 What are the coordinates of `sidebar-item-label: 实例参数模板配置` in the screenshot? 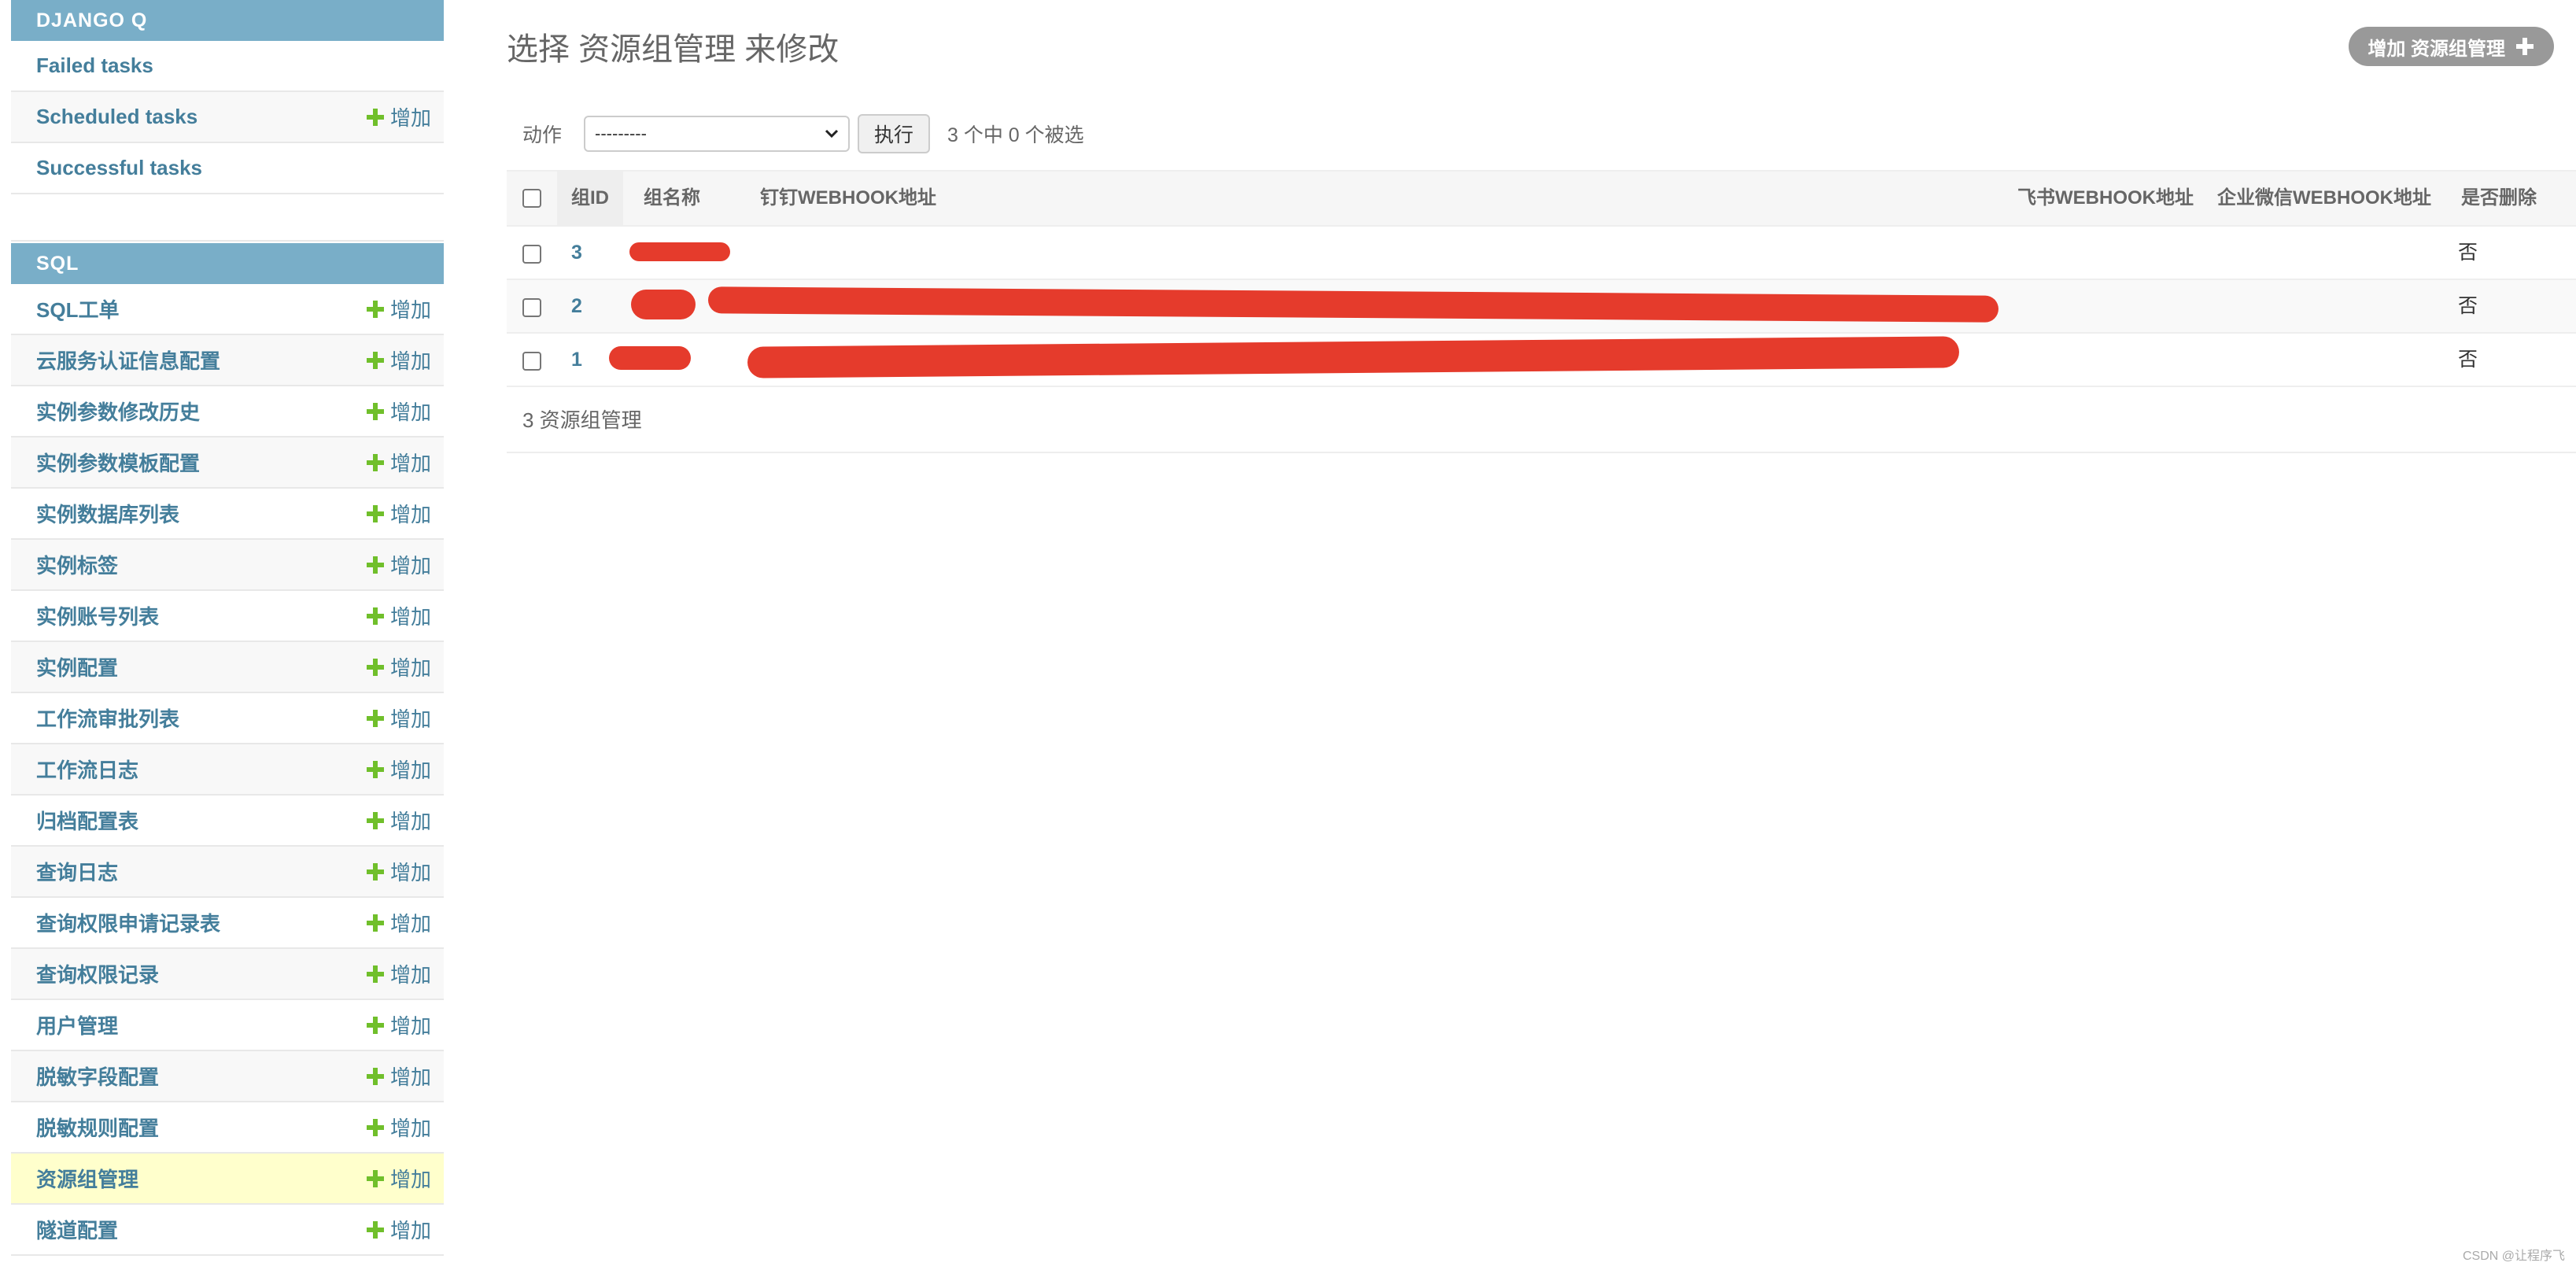 It's located at (118, 463).